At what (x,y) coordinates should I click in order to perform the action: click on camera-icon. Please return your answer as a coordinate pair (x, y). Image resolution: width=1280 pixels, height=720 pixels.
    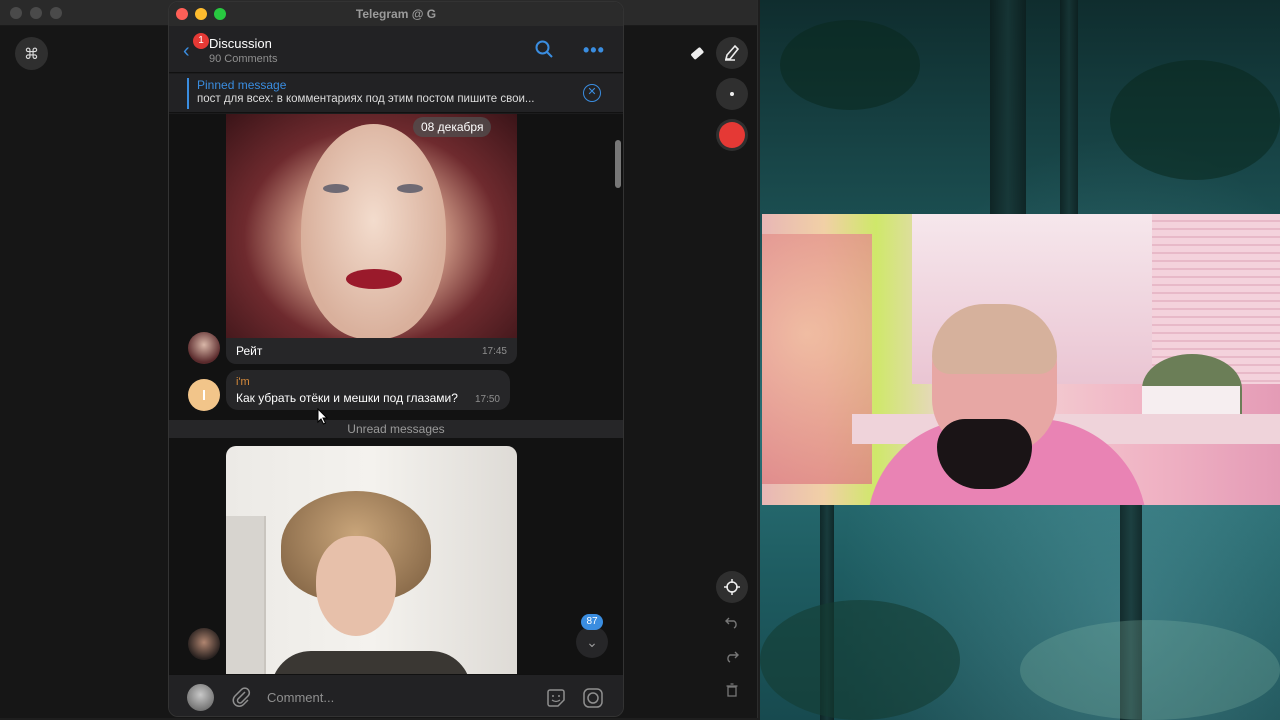
    Looking at the image, I should click on (593, 700).